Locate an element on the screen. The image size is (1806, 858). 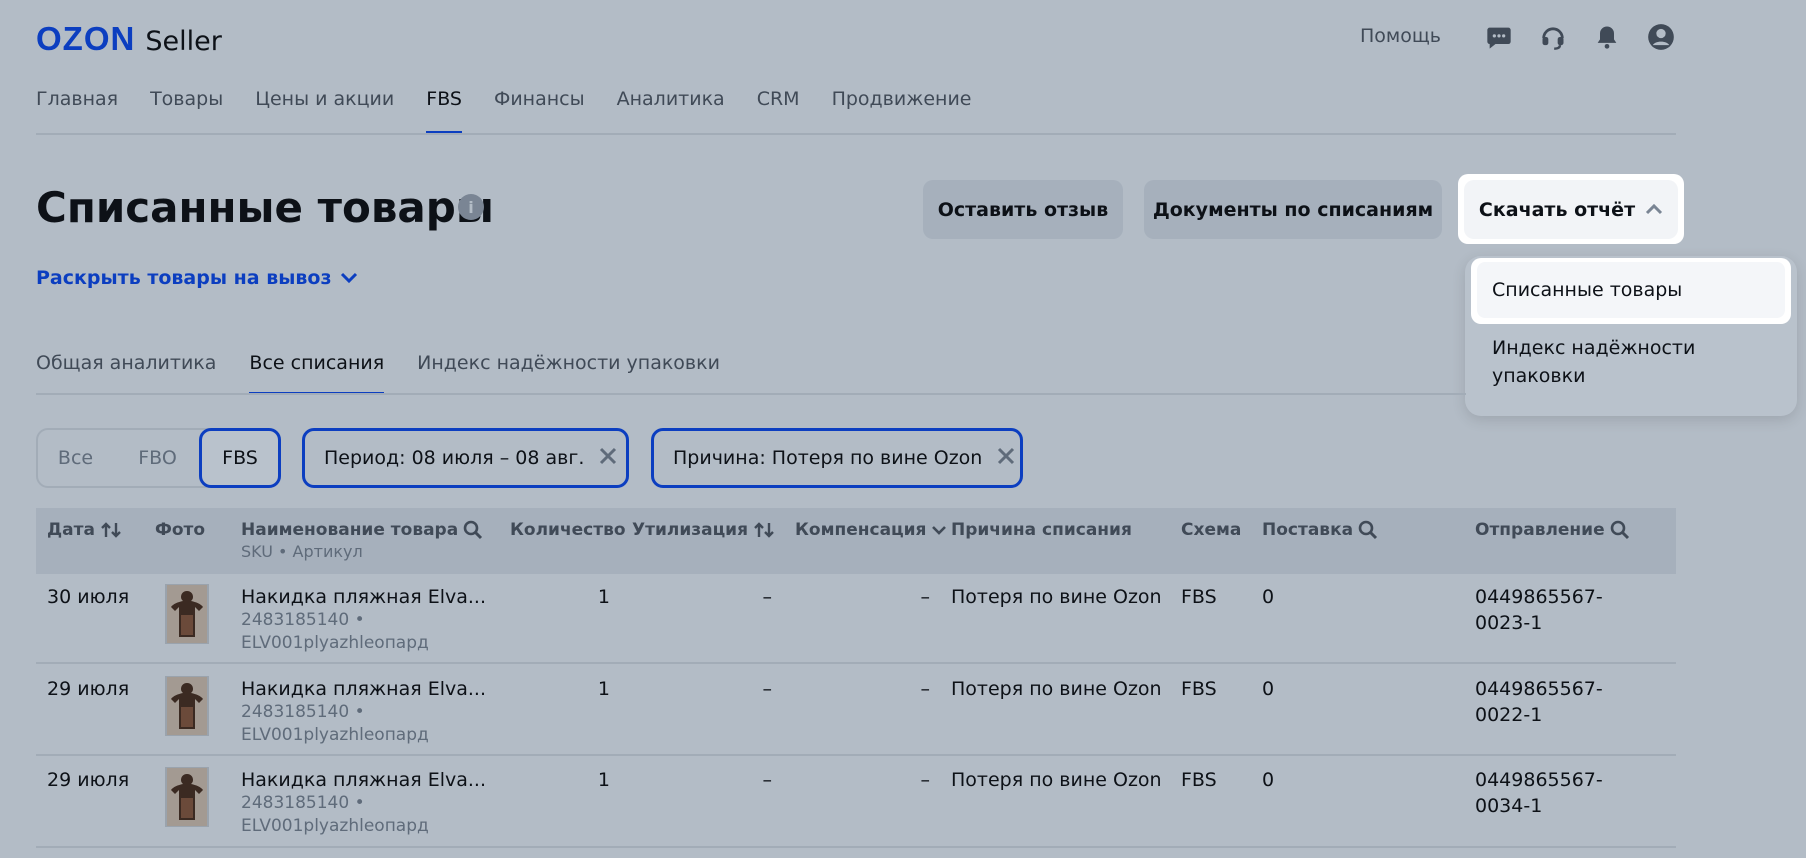
column-supply: Поставка is located at coordinates (1320, 530).